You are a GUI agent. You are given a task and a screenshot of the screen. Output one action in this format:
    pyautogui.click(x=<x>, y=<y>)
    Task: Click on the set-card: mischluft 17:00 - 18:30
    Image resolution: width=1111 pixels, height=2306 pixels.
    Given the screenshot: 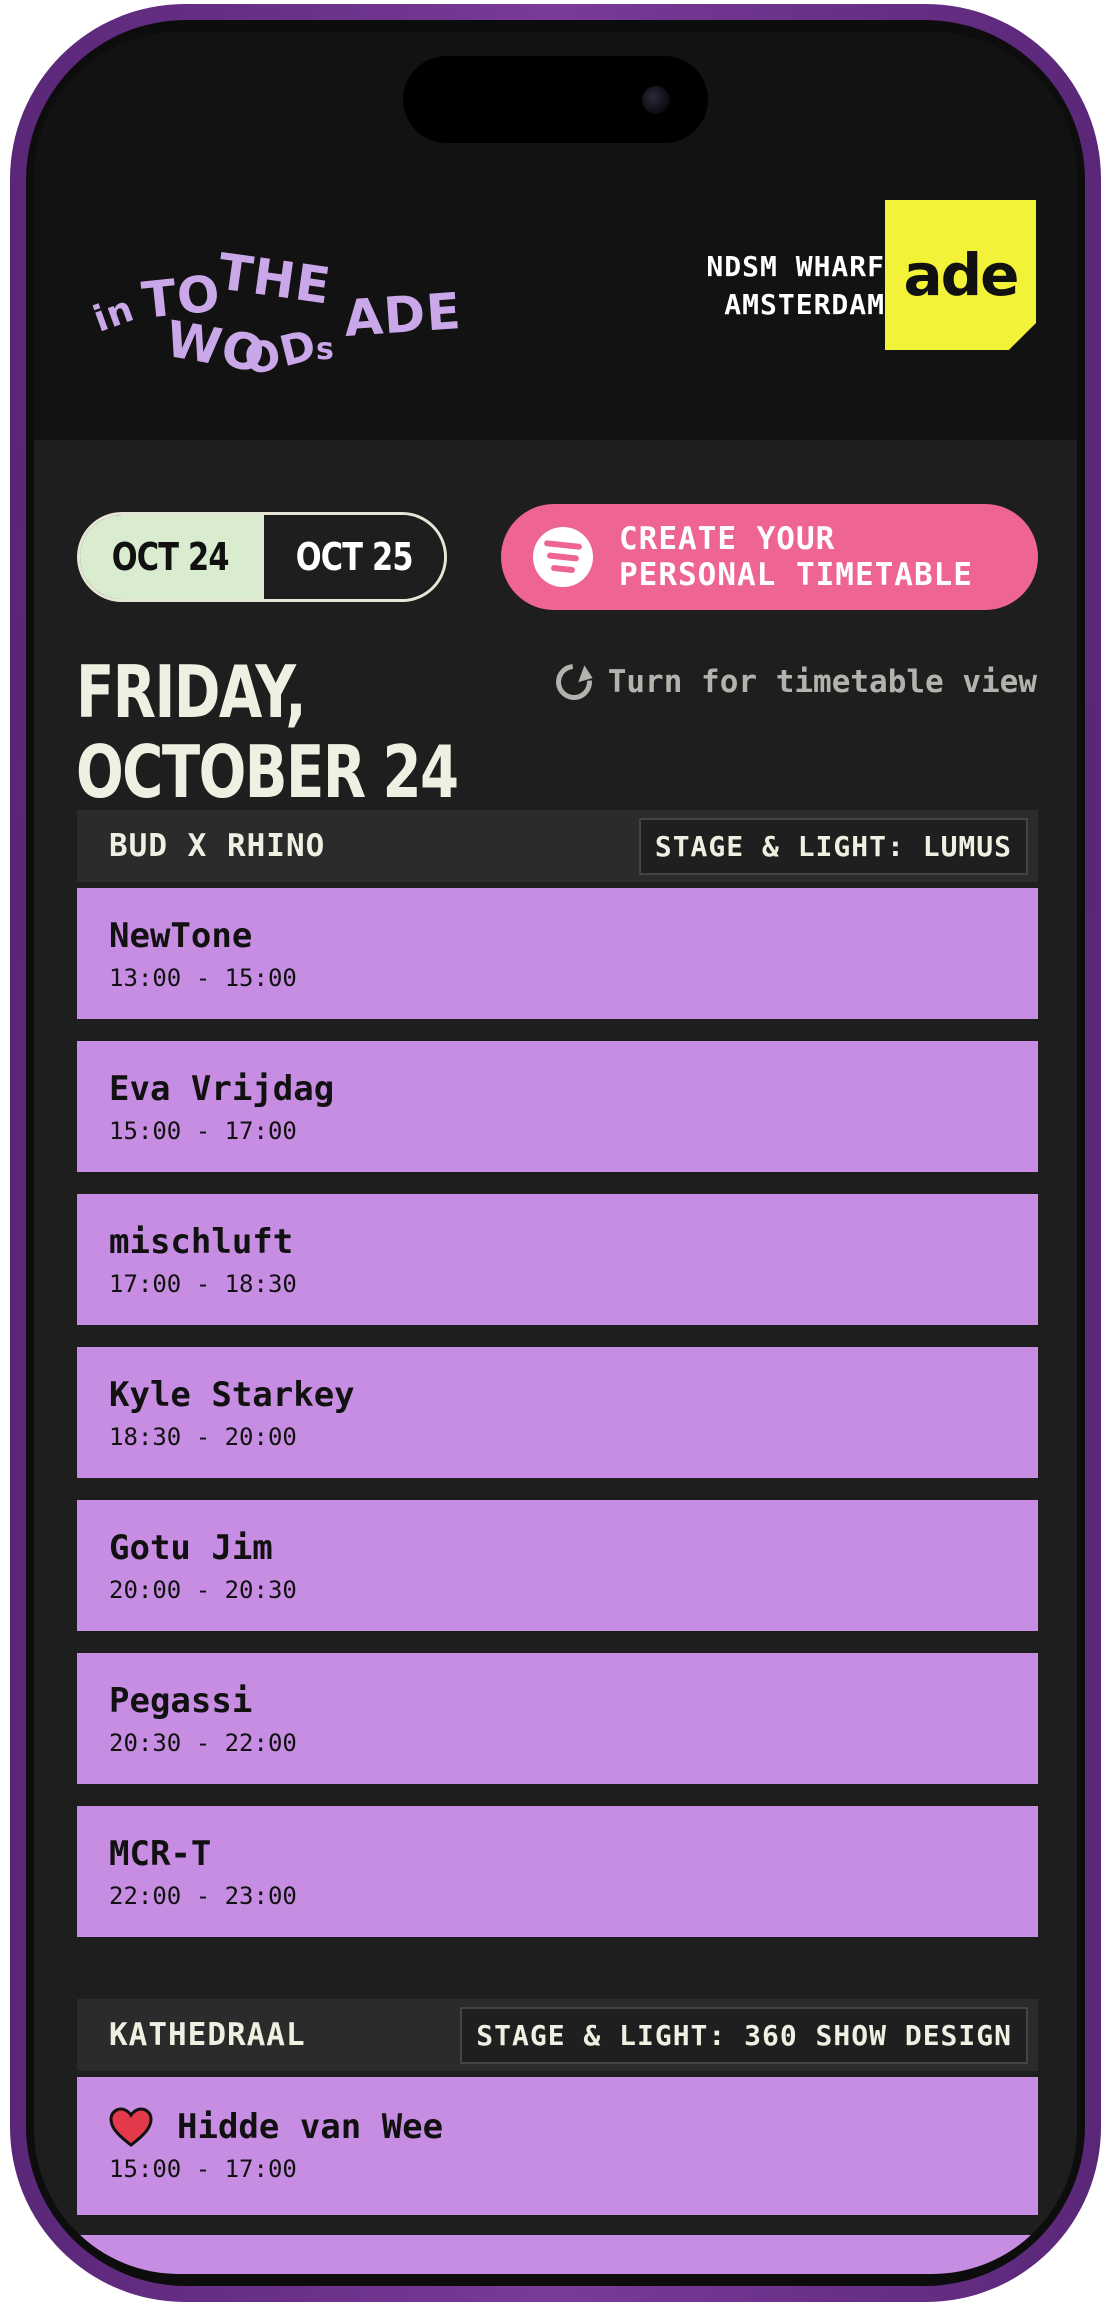 What is the action you would take?
    pyautogui.click(x=557, y=1259)
    